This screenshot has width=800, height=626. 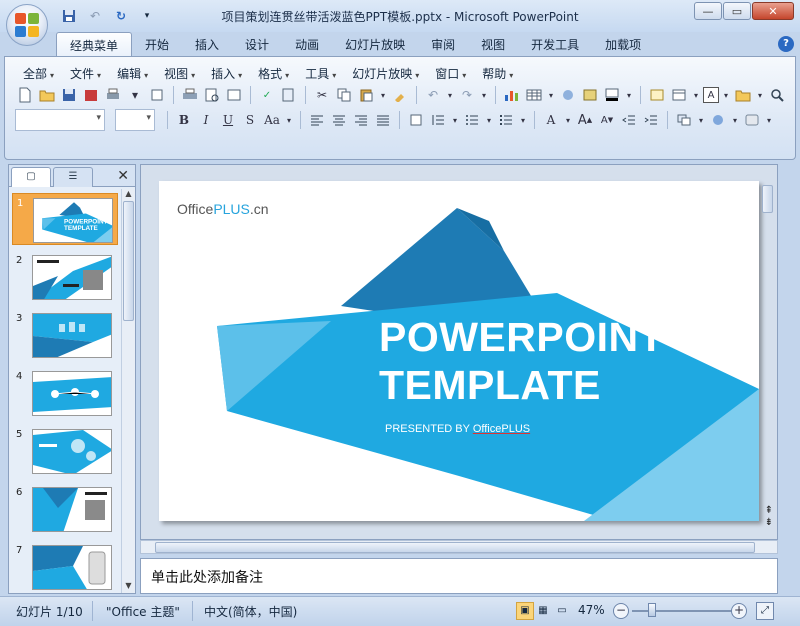 What do you see at coordinates (607, 120) in the screenshot?
I see `shrink-font-icon: A ▼` at bounding box center [607, 120].